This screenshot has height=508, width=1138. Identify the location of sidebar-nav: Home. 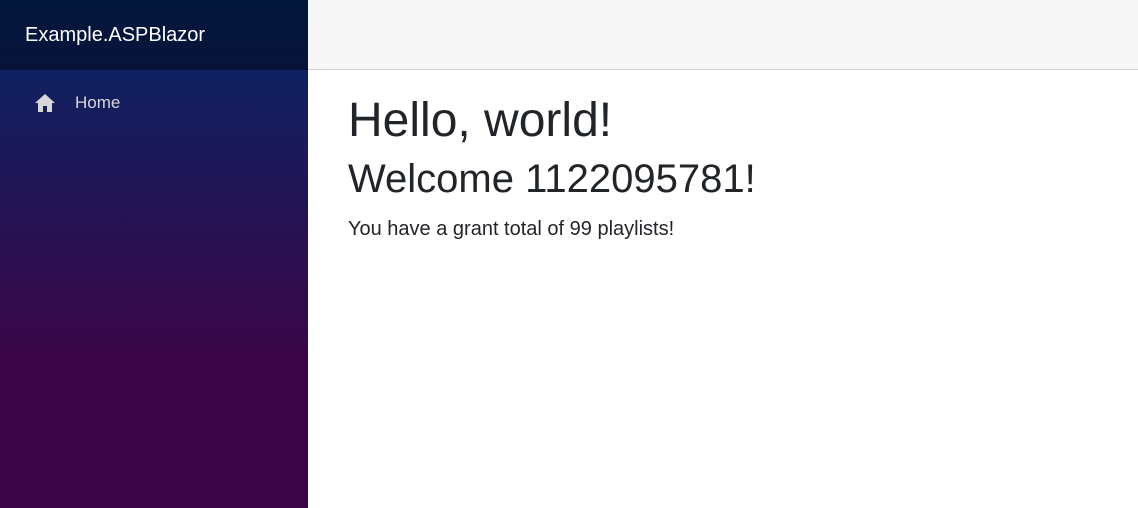
(154, 95).